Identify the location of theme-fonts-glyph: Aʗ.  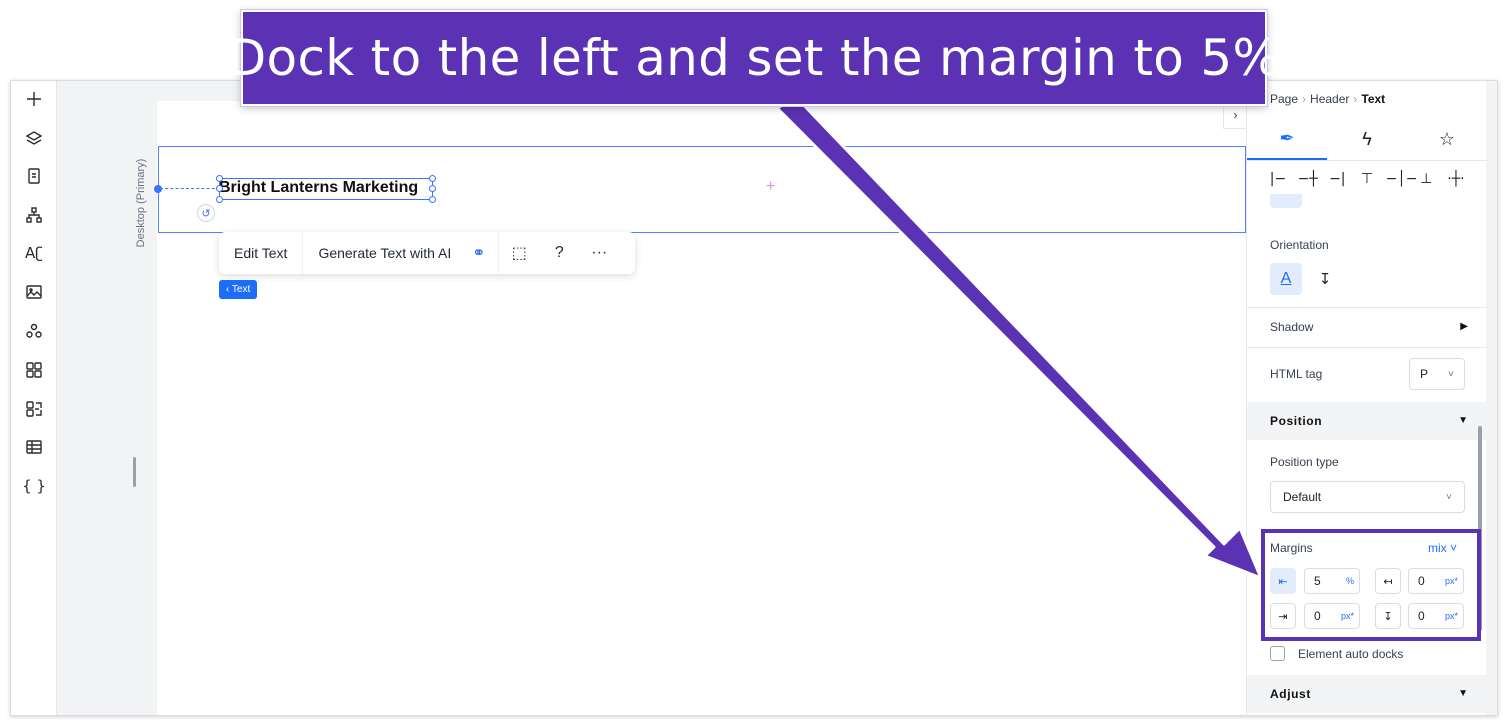
(34, 253).